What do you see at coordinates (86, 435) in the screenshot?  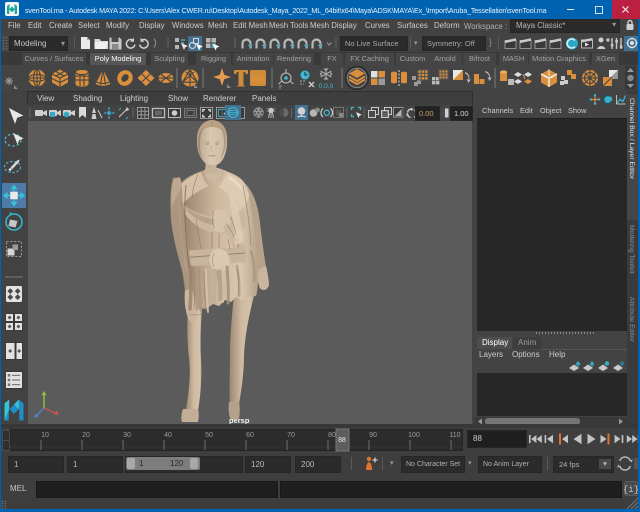 I see `svg-text: 20` at bounding box center [86, 435].